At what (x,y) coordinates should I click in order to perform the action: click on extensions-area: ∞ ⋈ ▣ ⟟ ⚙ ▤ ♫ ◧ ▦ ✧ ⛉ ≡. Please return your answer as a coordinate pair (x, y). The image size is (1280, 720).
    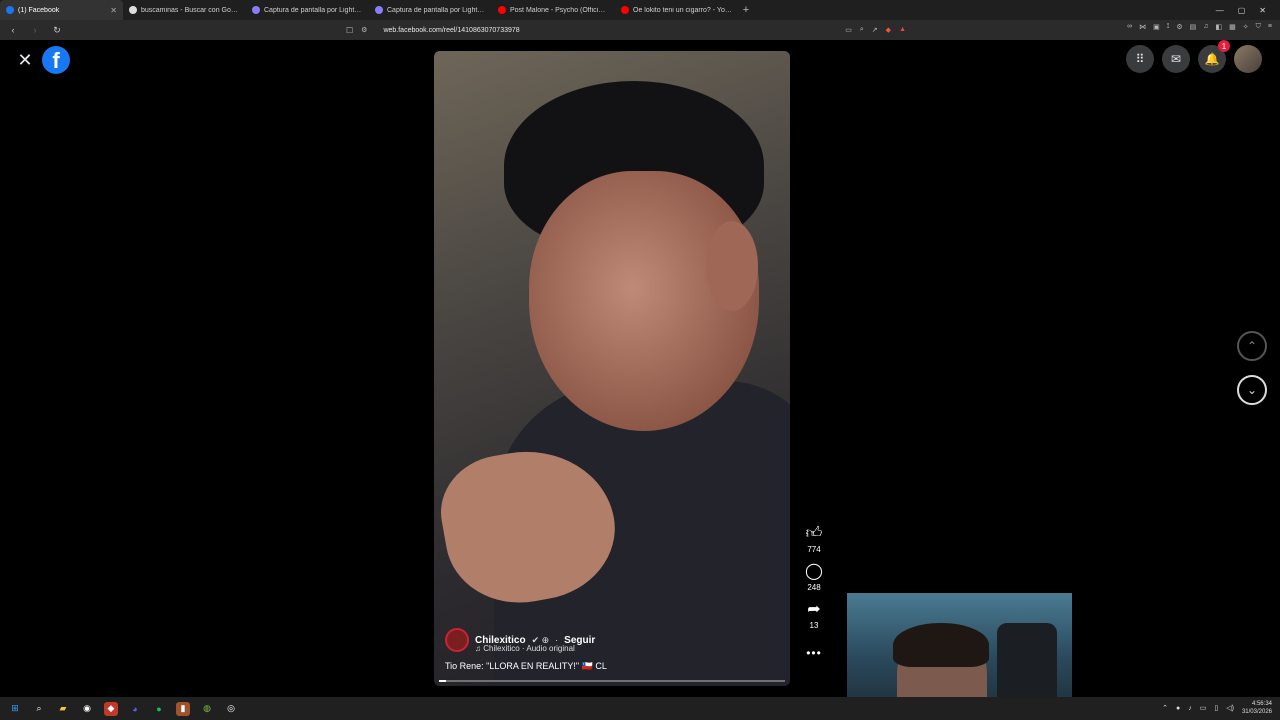
    Looking at the image, I should click on (1199, 27).